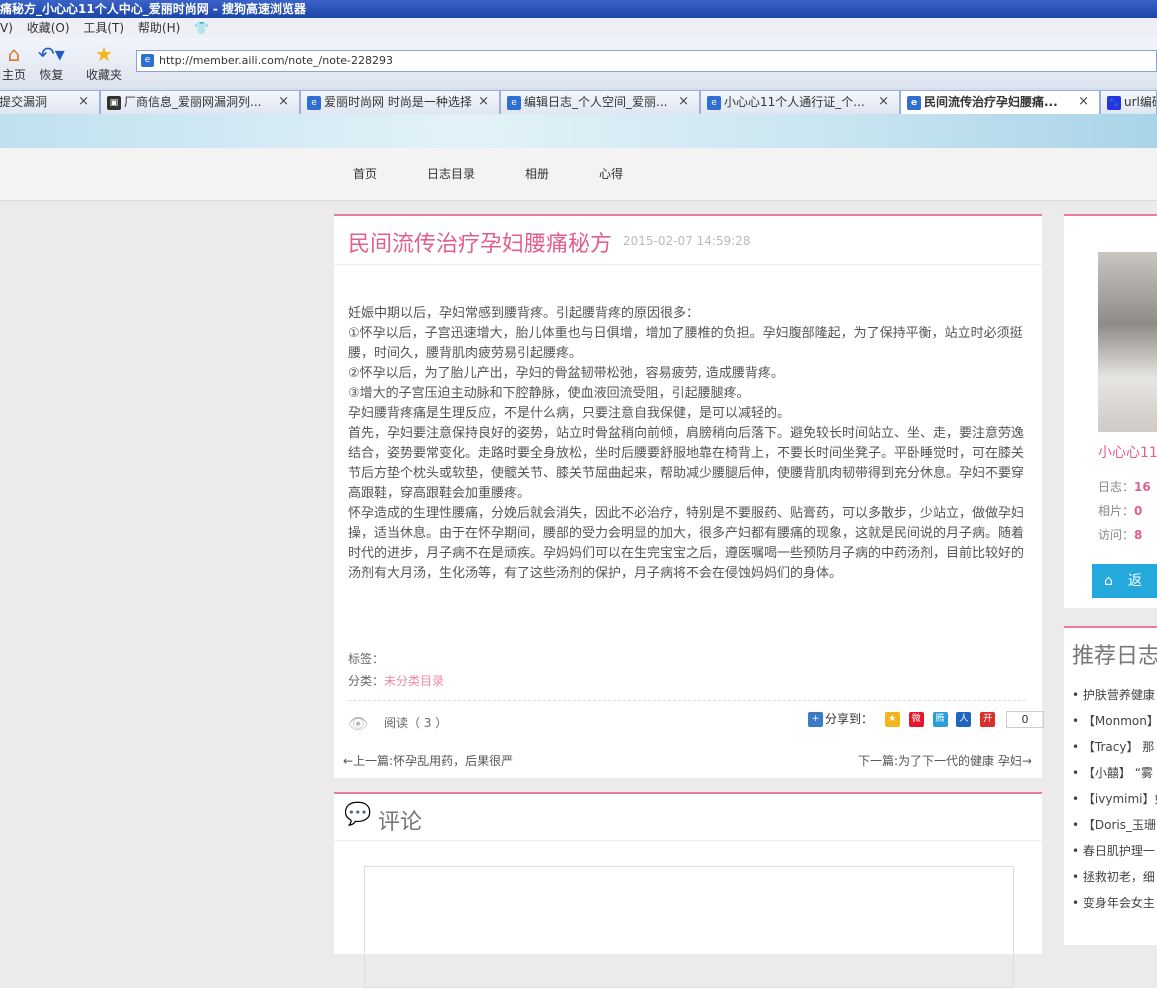  Describe the element at coordinates (569, 413) in the screenshot. I see `paragraph: 孕妇腰背疼痛是生理反应，不是什么病，只要注意自我保健，是可以减轻的。` at that location.